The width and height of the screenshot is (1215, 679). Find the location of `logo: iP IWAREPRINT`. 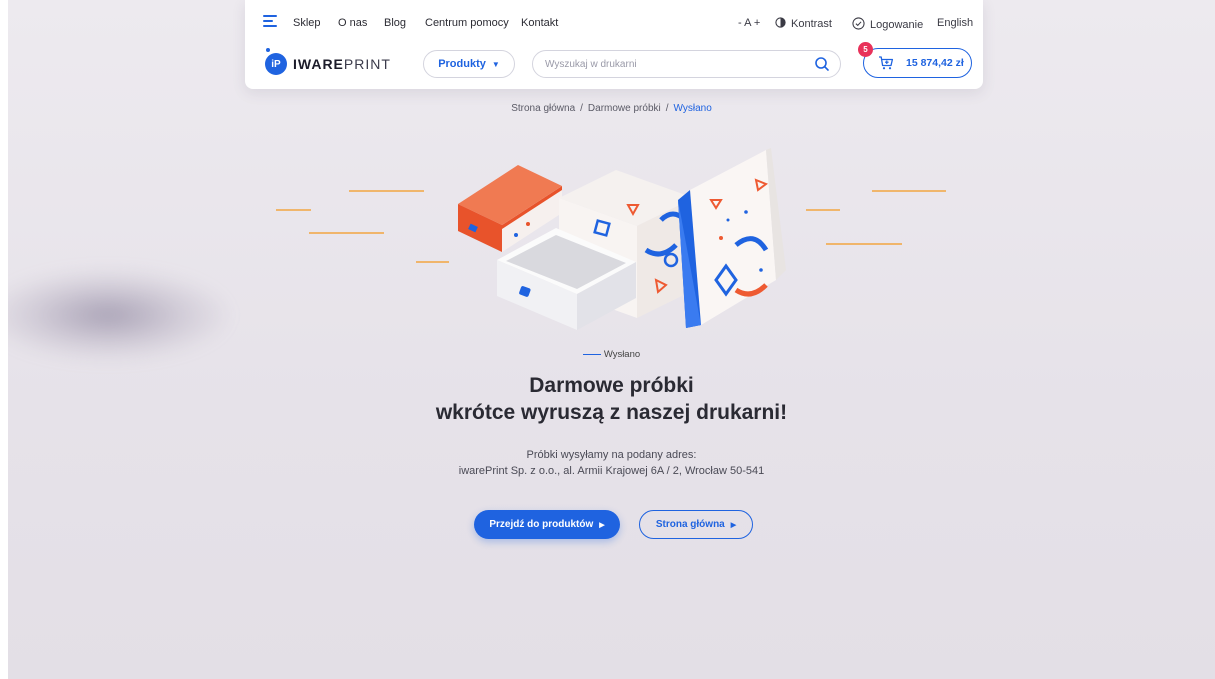

logo: iP IWAREPRINT is located at coordinates (328, 61).